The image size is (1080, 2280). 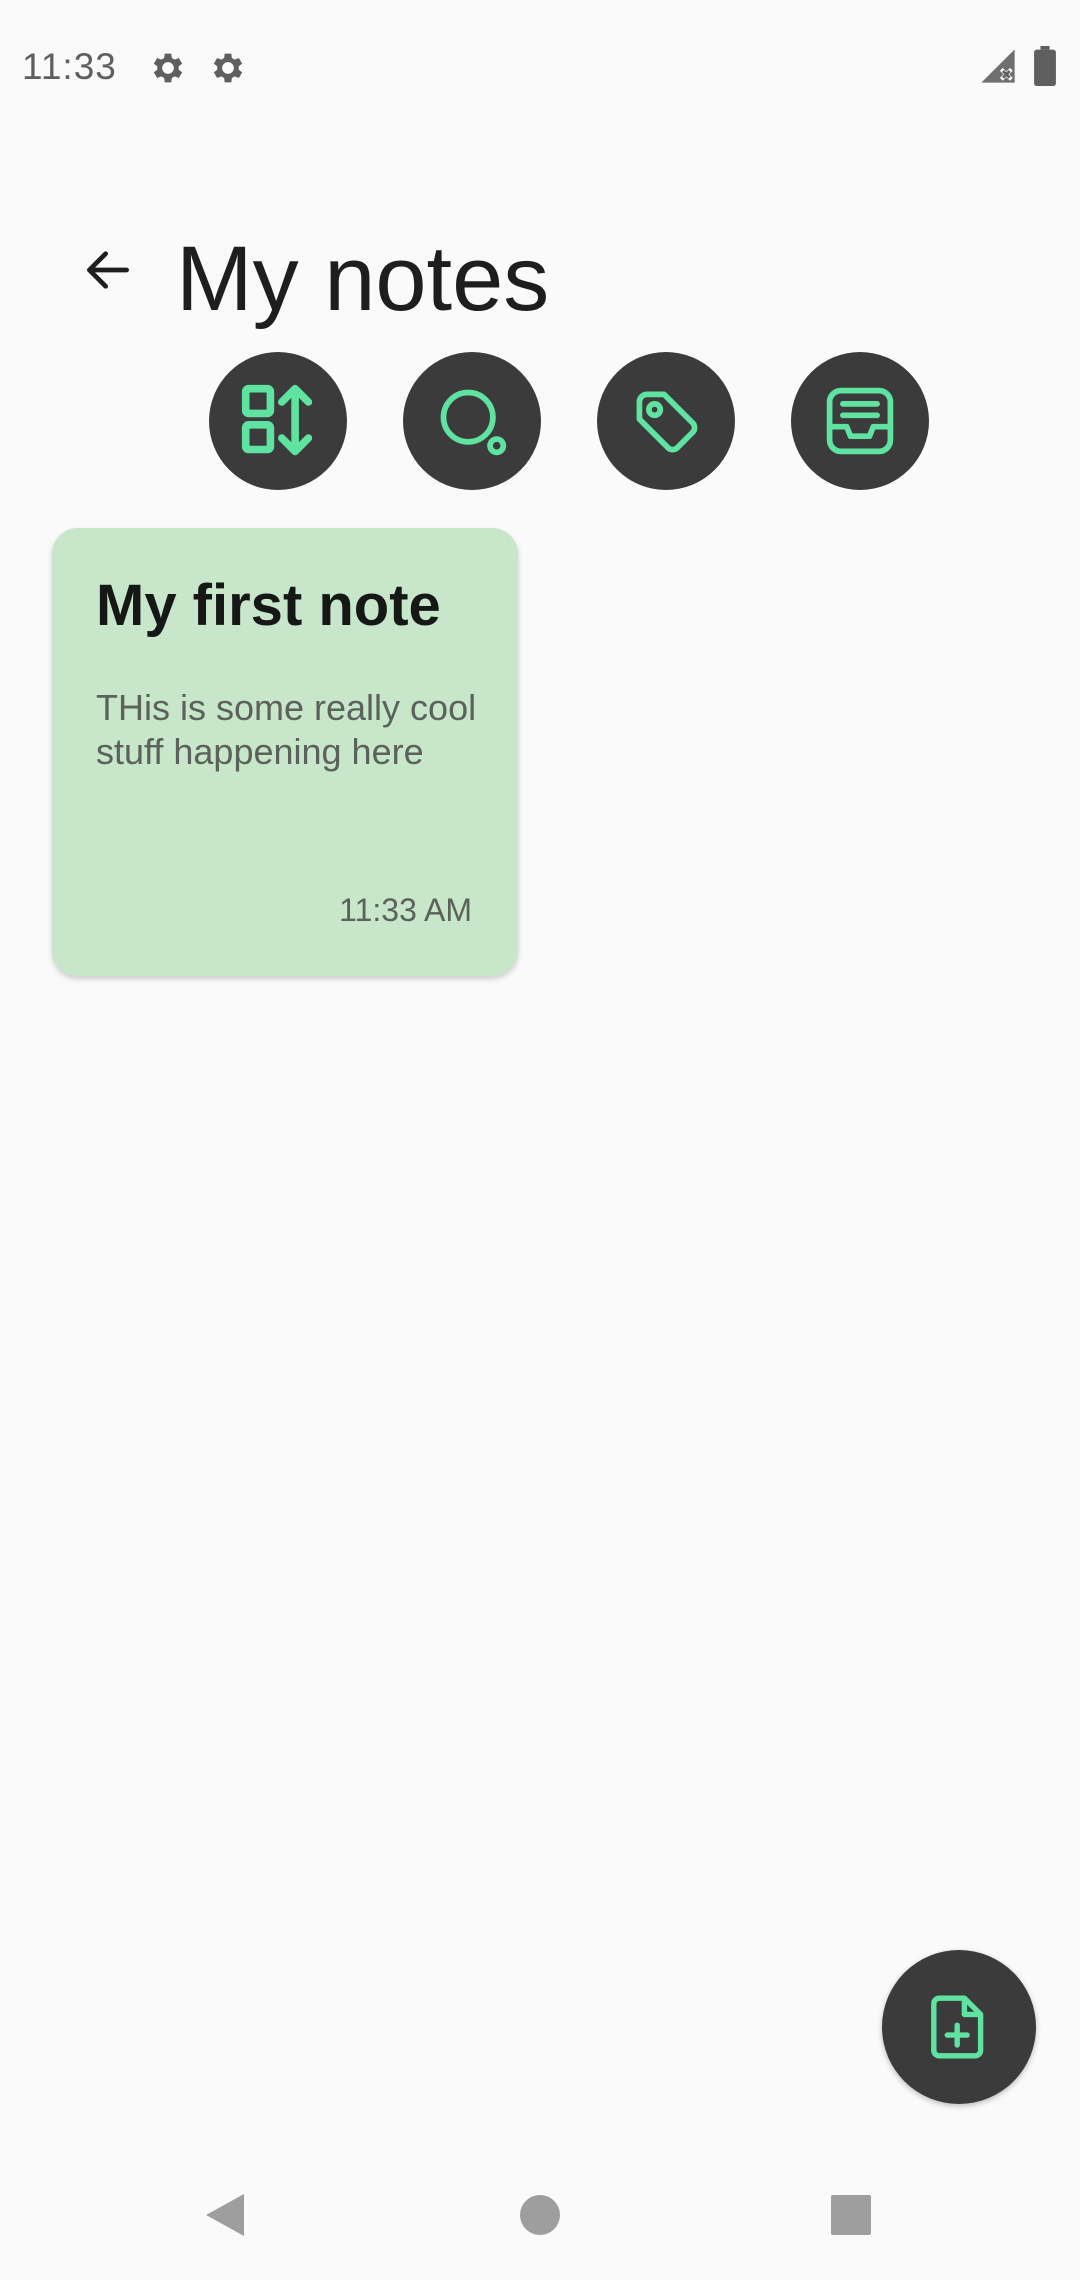 I want to click on tag-icon, so click(x=667, y=422).